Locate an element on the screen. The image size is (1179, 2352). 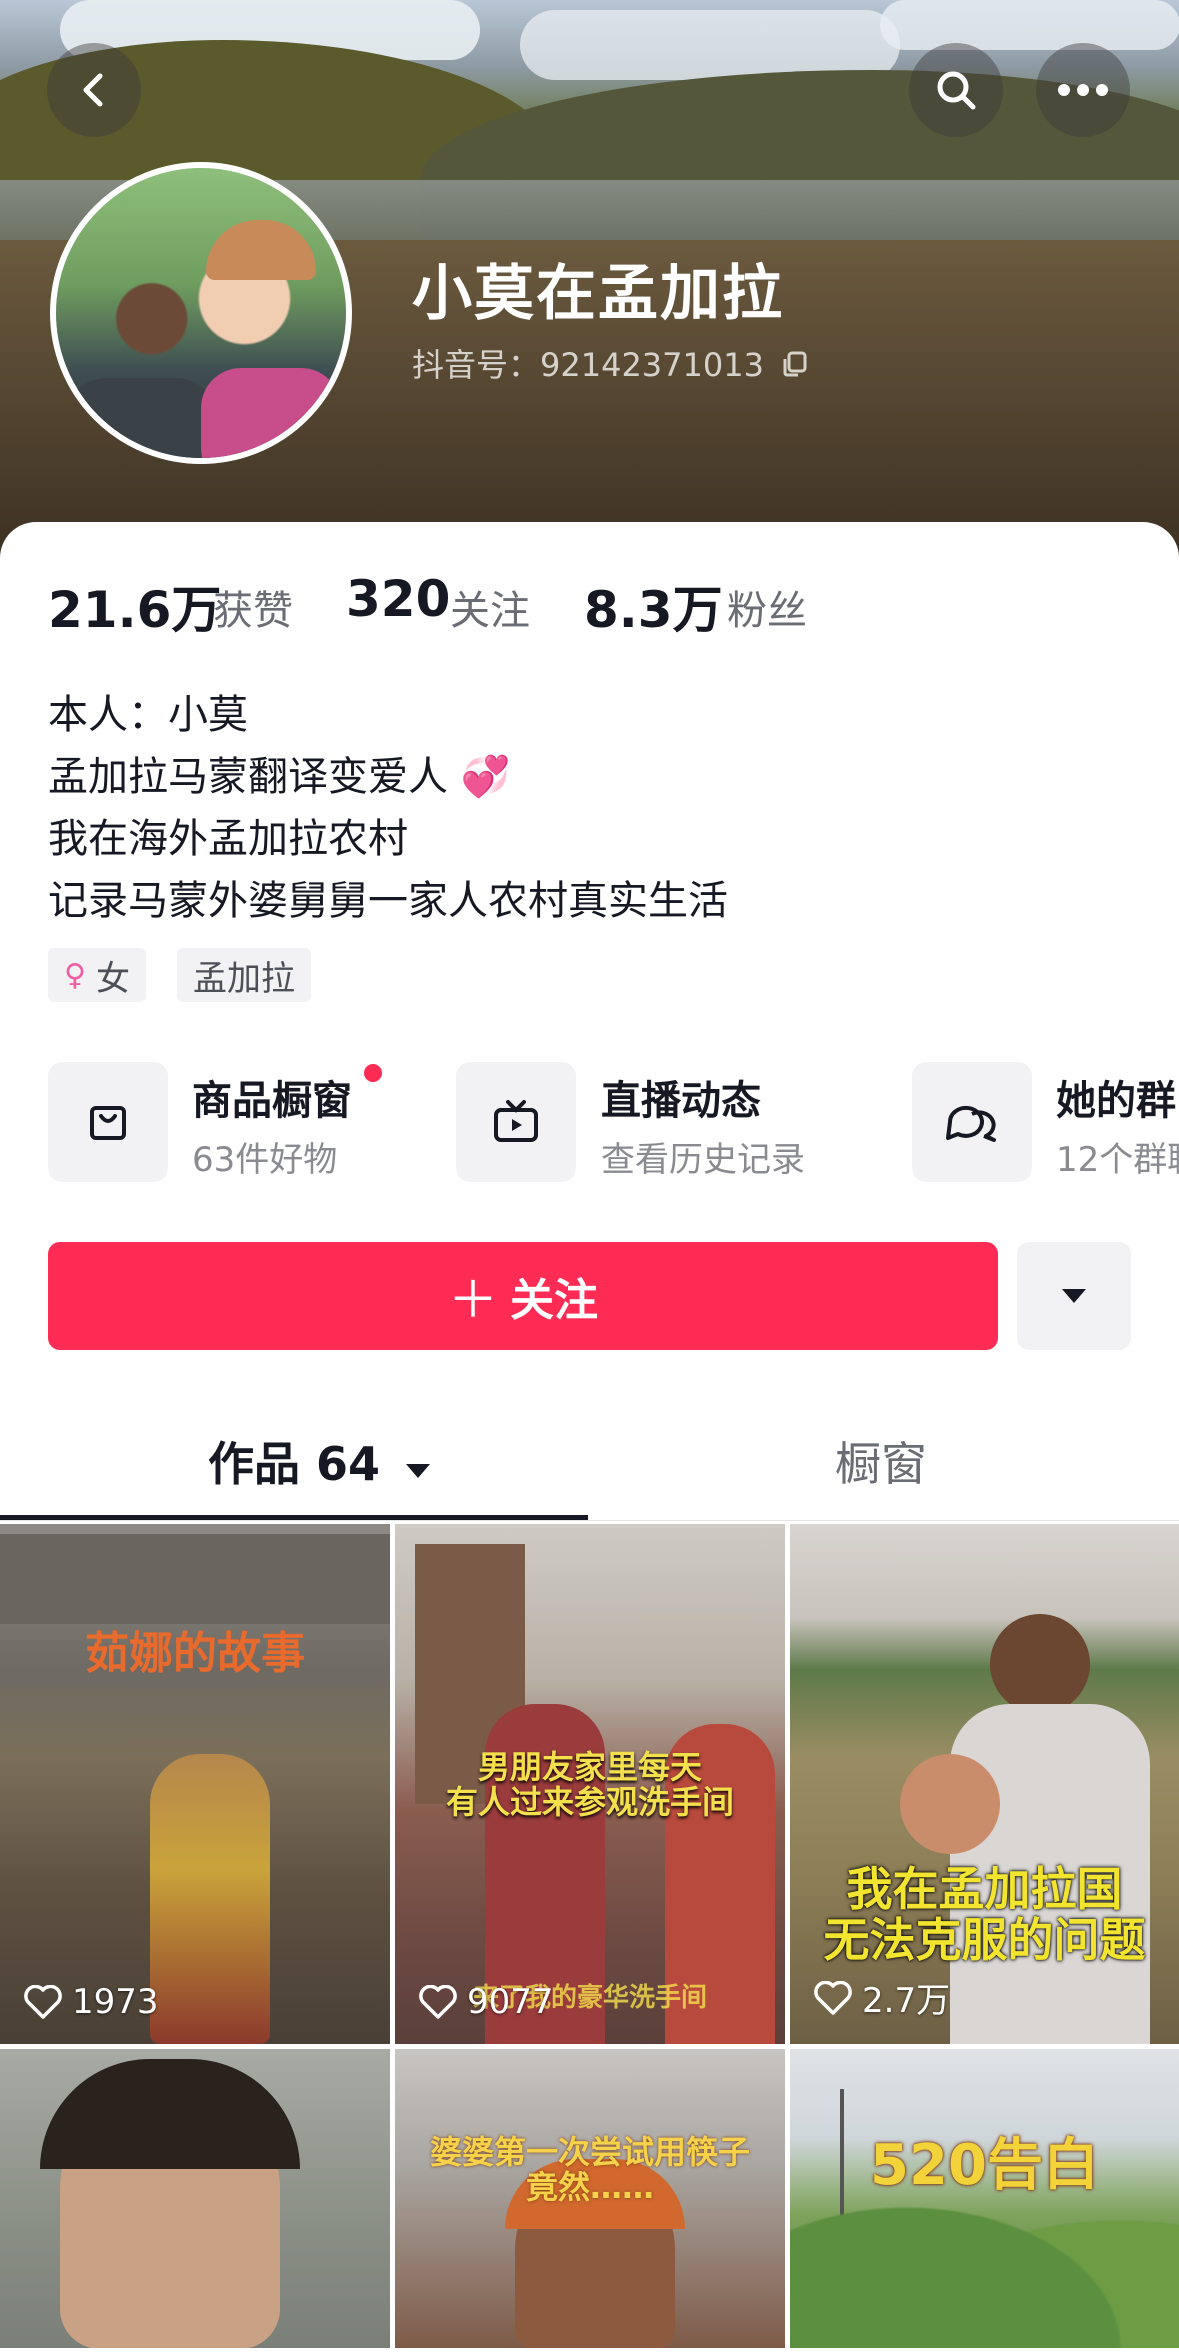
video-likes: 2.7万 is located at coordinates (882, 1997).